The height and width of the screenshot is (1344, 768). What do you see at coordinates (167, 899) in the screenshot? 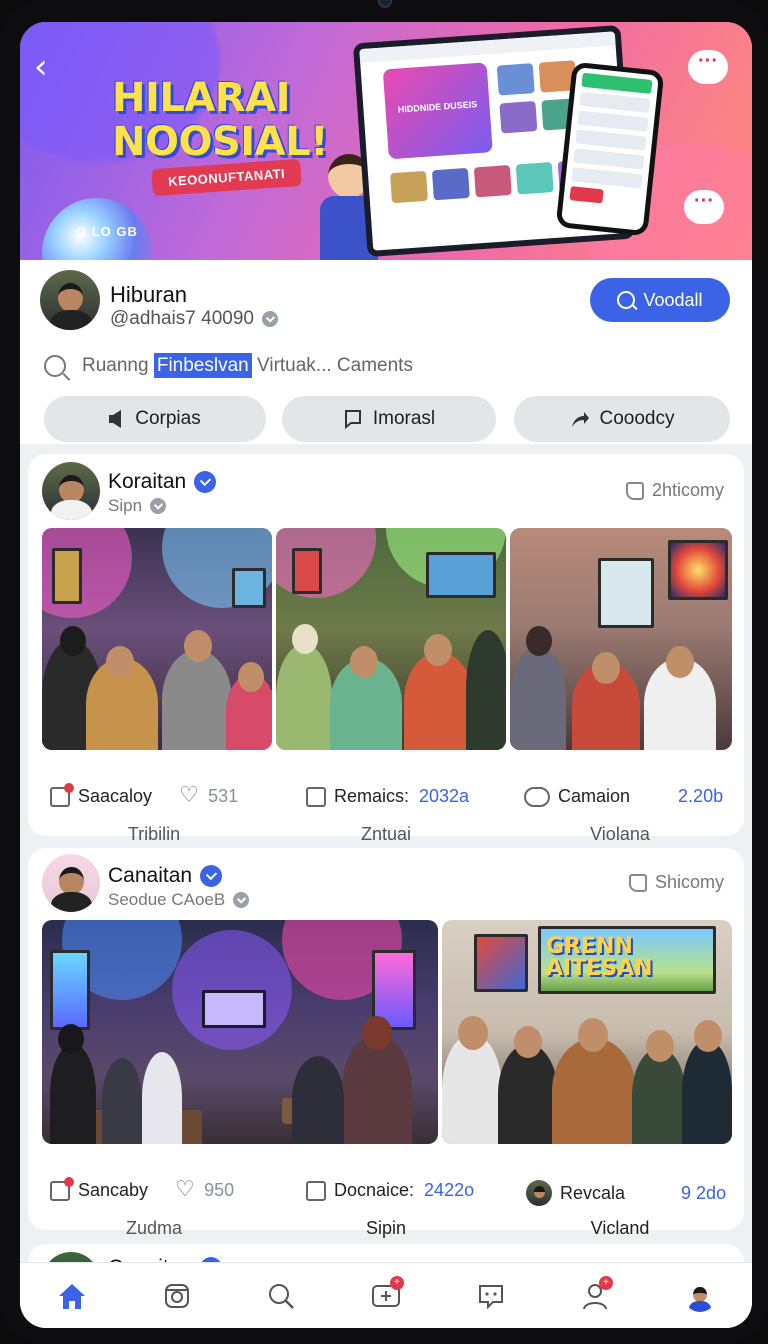
I see `post-sub-text: Seodue CAoeB` at bounding box center [167, 899].